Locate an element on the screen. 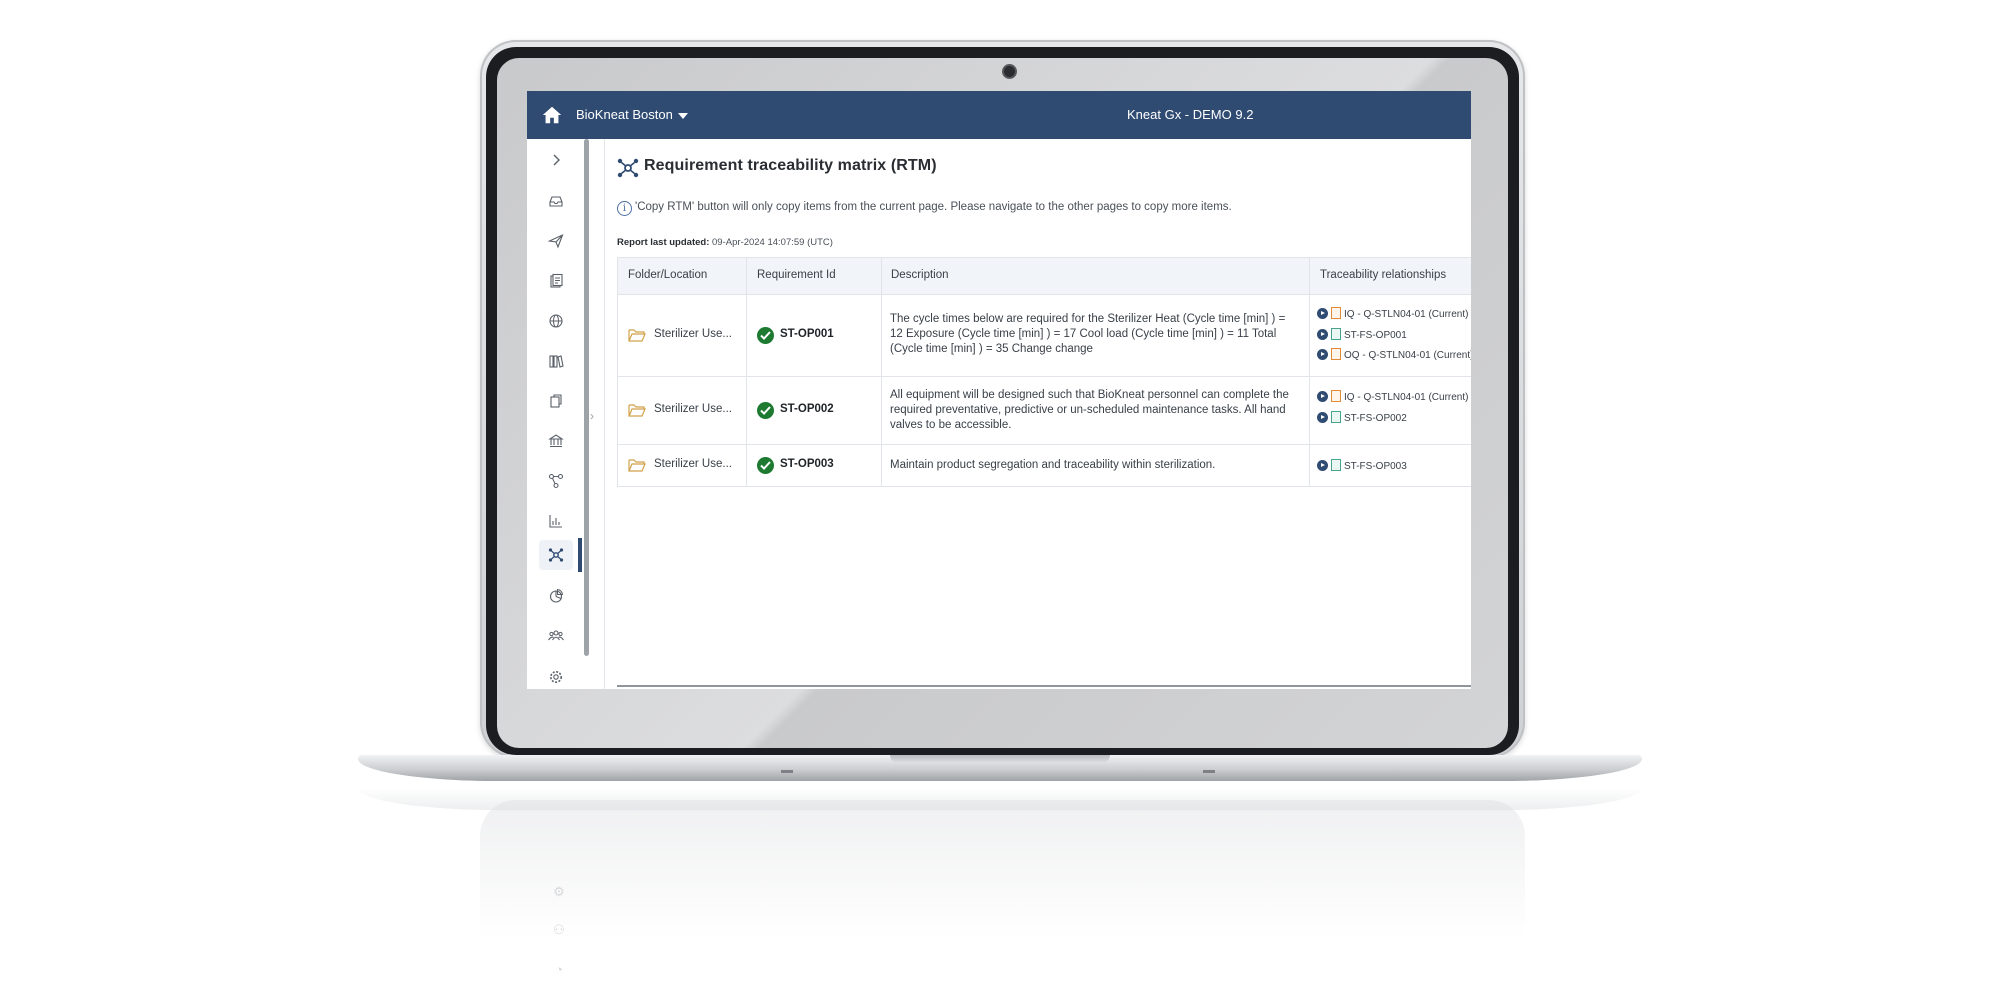 The height and width of the screenshot is (1000, 2000). sidebar-item-sites is located at coordinates (556, 441).